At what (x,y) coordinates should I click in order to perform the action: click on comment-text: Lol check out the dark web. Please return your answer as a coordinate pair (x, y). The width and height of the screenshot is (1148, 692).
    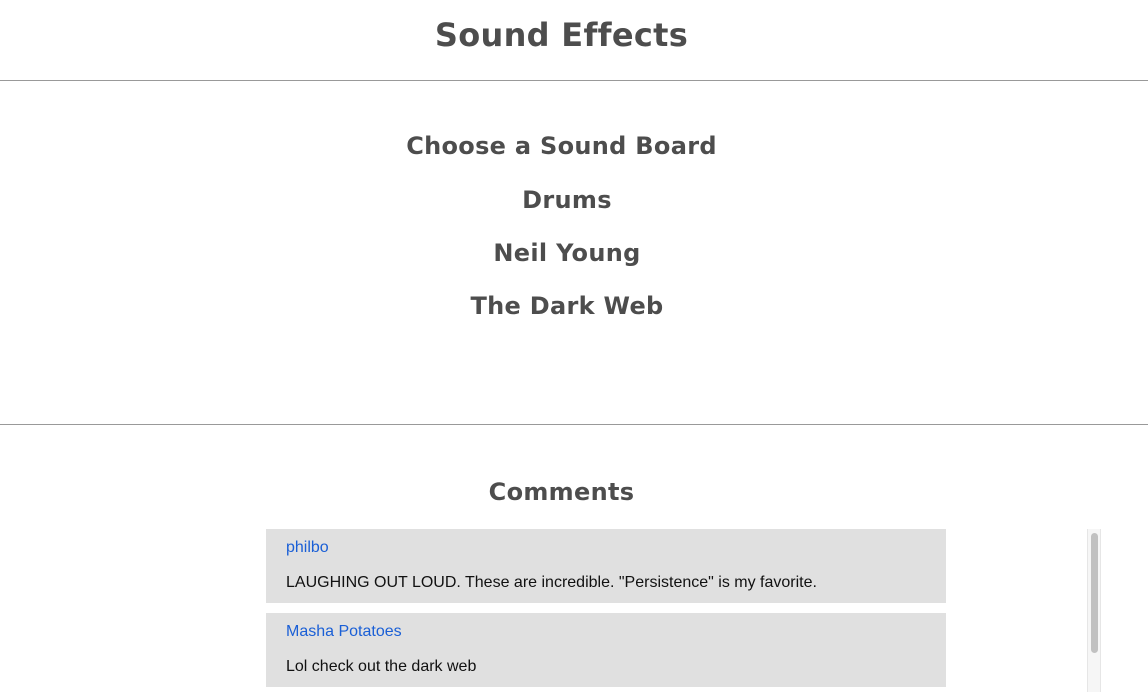
    Looking at the image, I should click on (381, 666).